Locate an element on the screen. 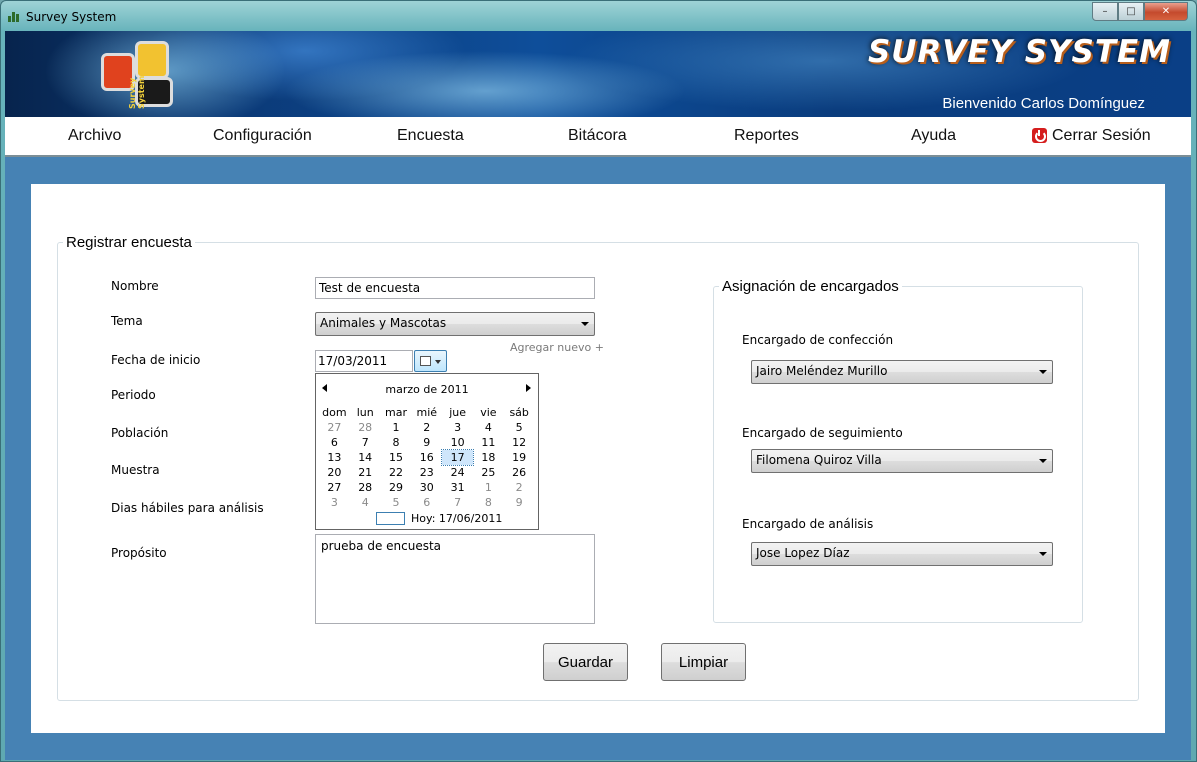 This screenshot has width=1197, height=762. calendar-day: 23 is located at coordinates (426, 472).